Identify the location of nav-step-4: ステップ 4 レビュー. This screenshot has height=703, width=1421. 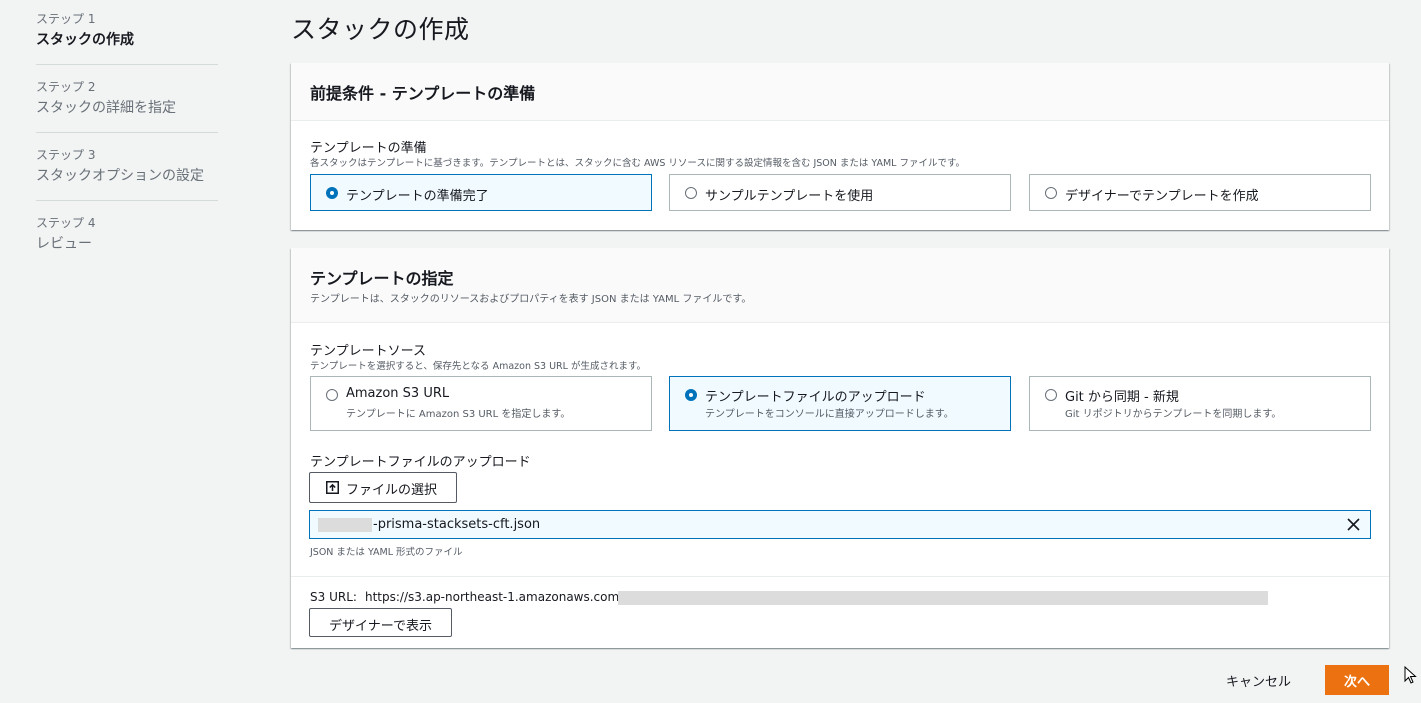
(127, 234).